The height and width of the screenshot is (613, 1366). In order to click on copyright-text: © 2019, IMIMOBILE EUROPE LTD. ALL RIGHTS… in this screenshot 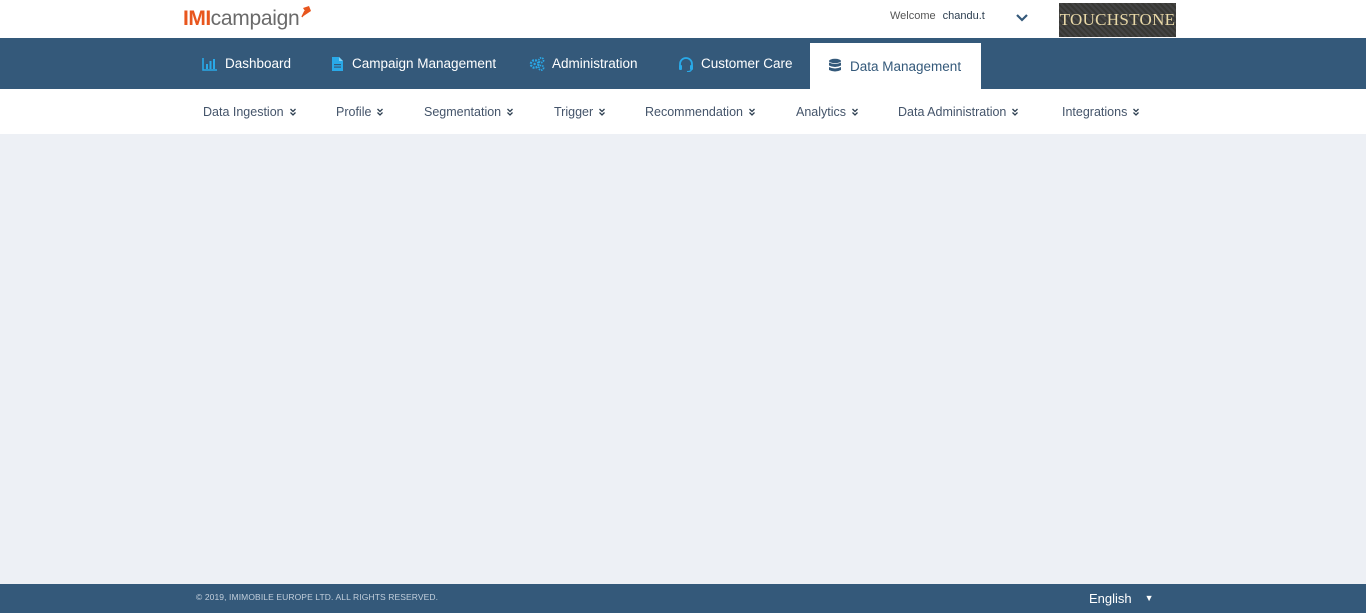, I will do `click(317, 597)`.